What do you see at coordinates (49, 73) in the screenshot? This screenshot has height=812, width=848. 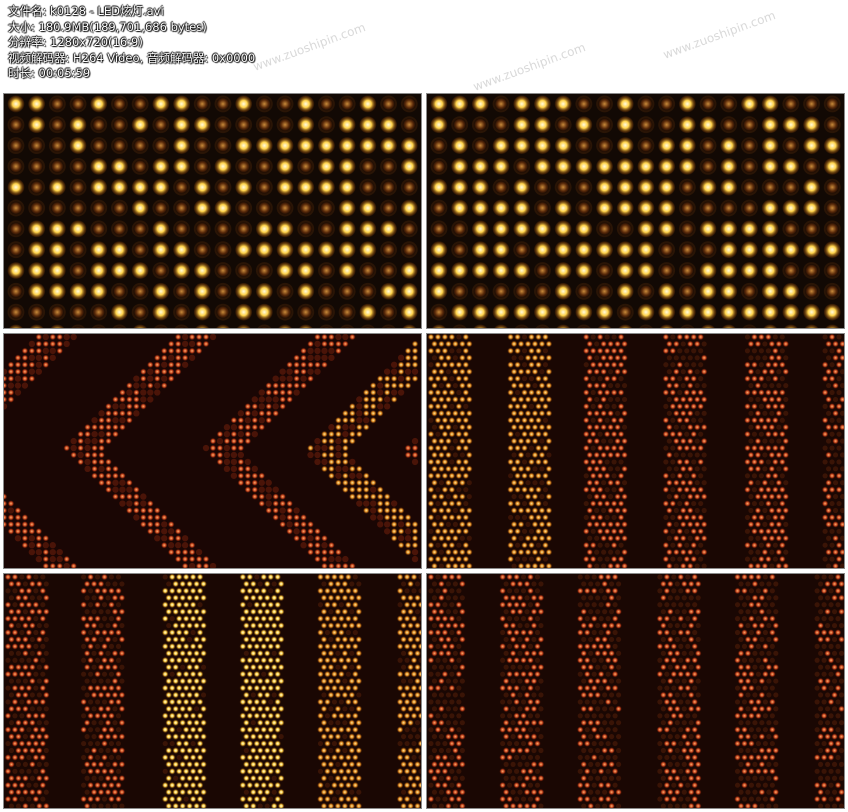 I see `duration-text: 时长: 00:05:59` at bounding box center [49, 73].